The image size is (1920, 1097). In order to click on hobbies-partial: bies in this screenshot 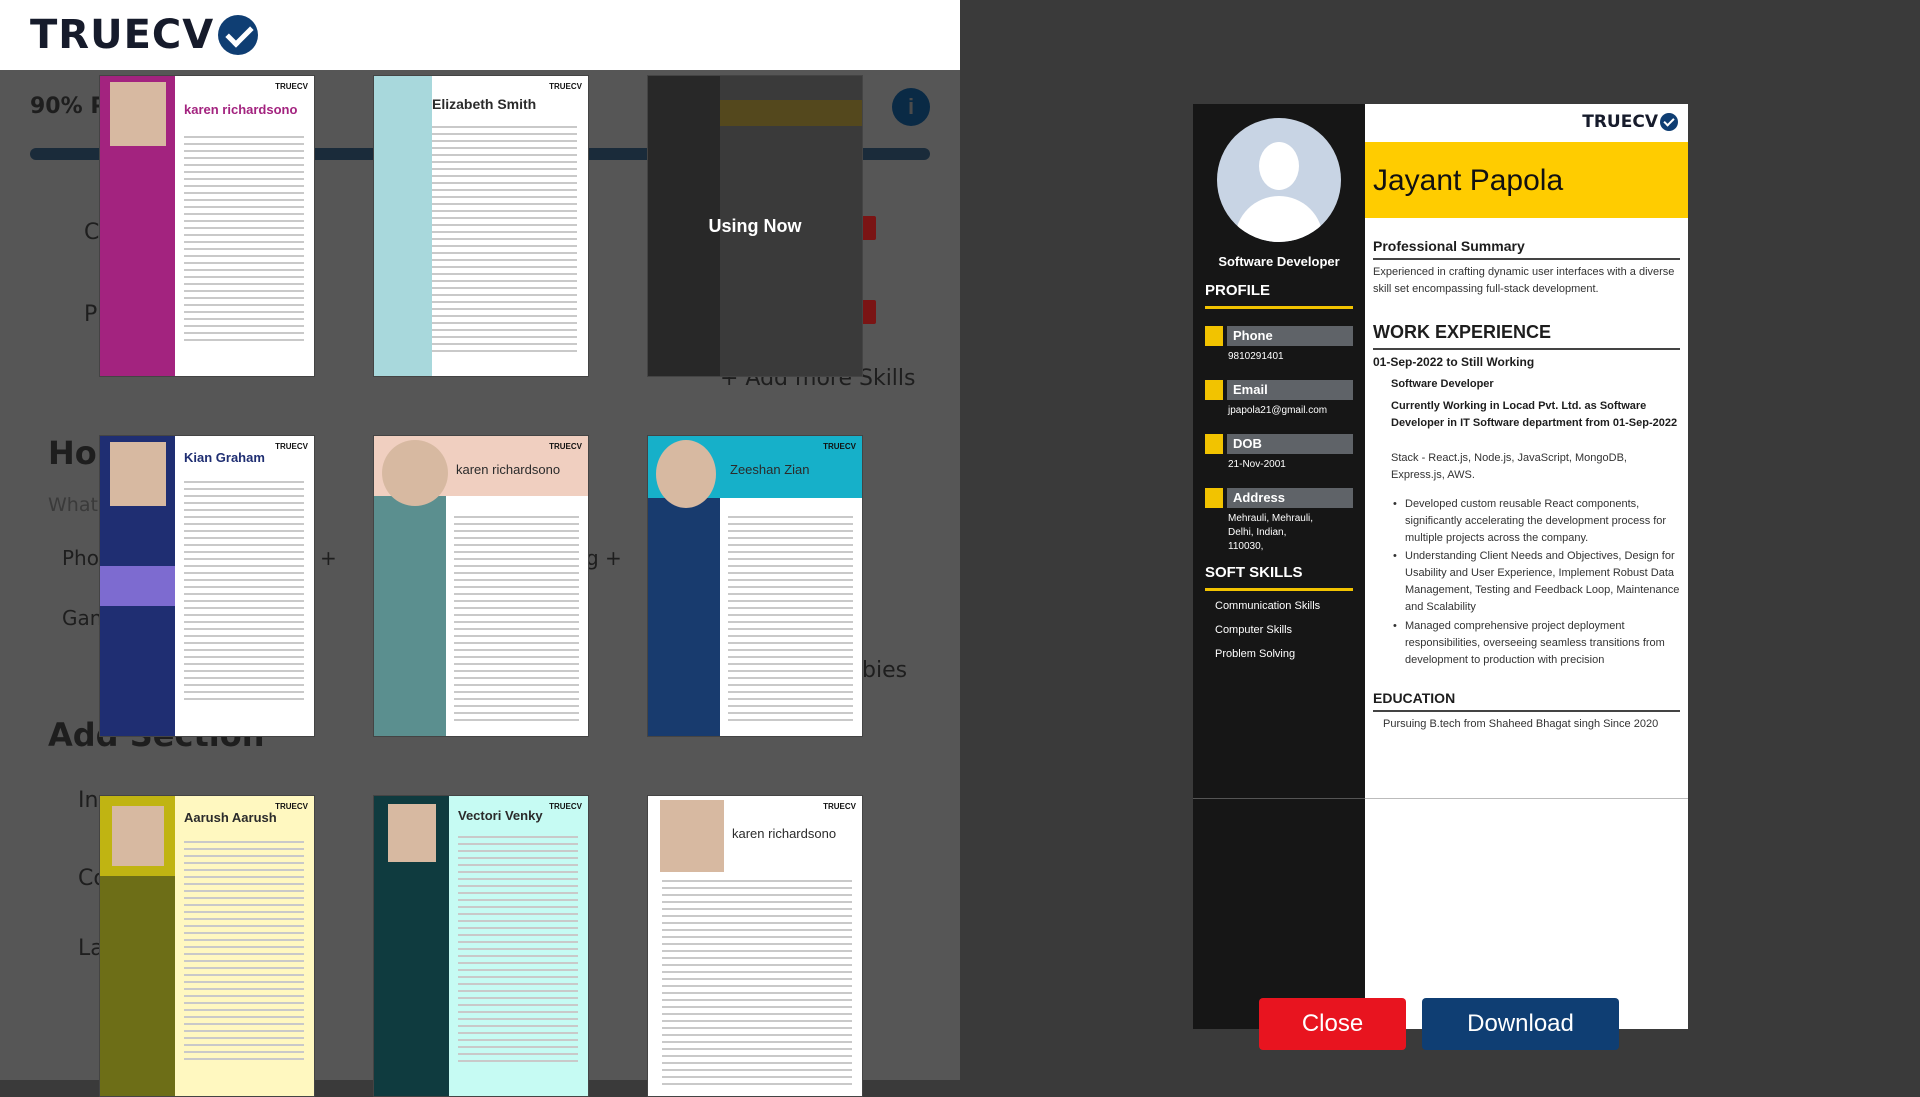, I will do `click(885, 670)`.